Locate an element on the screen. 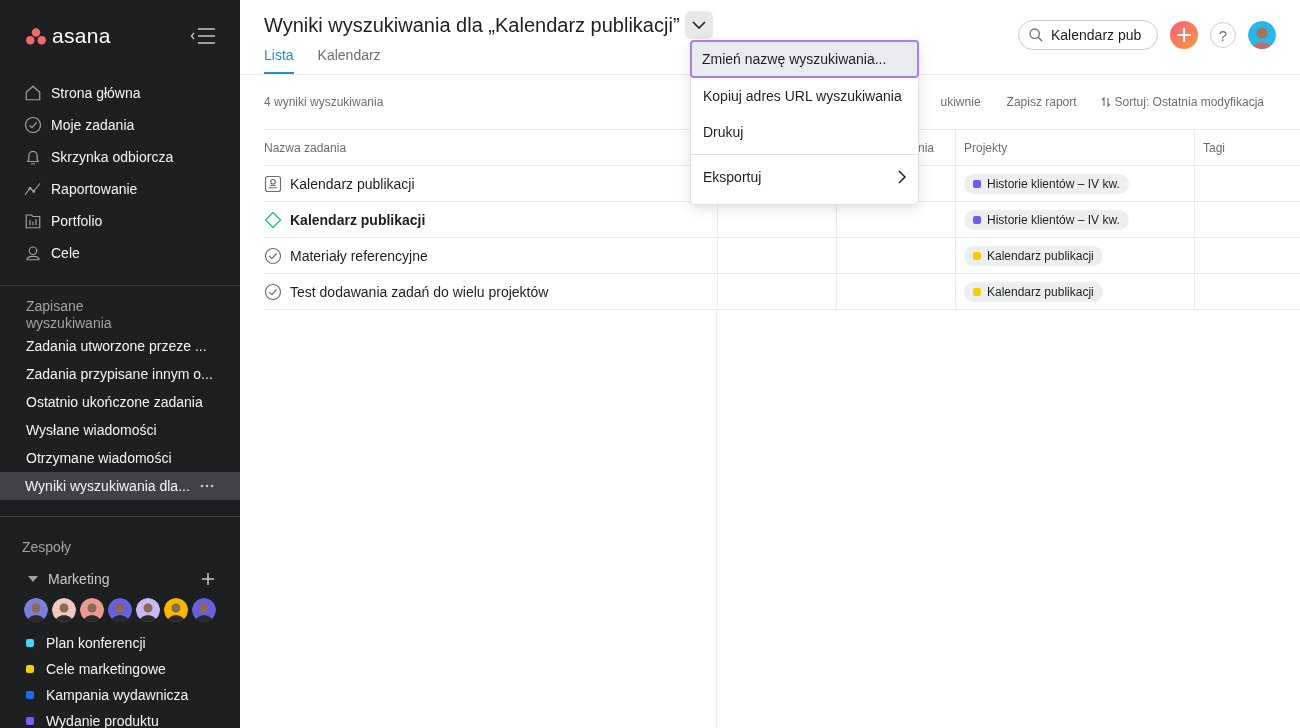 This screenshot has height=728, width=1300. stamp-icon is located at coordinates (273, 183).